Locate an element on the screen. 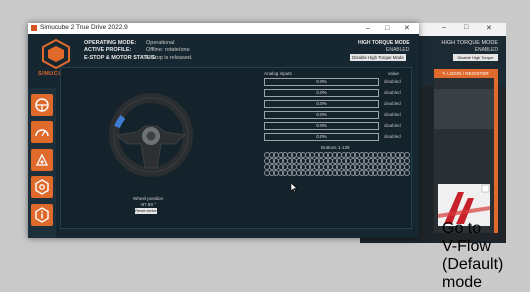  window-title: Simucube 2 True Drive 2022.9 is located at coordinates (84, 27).